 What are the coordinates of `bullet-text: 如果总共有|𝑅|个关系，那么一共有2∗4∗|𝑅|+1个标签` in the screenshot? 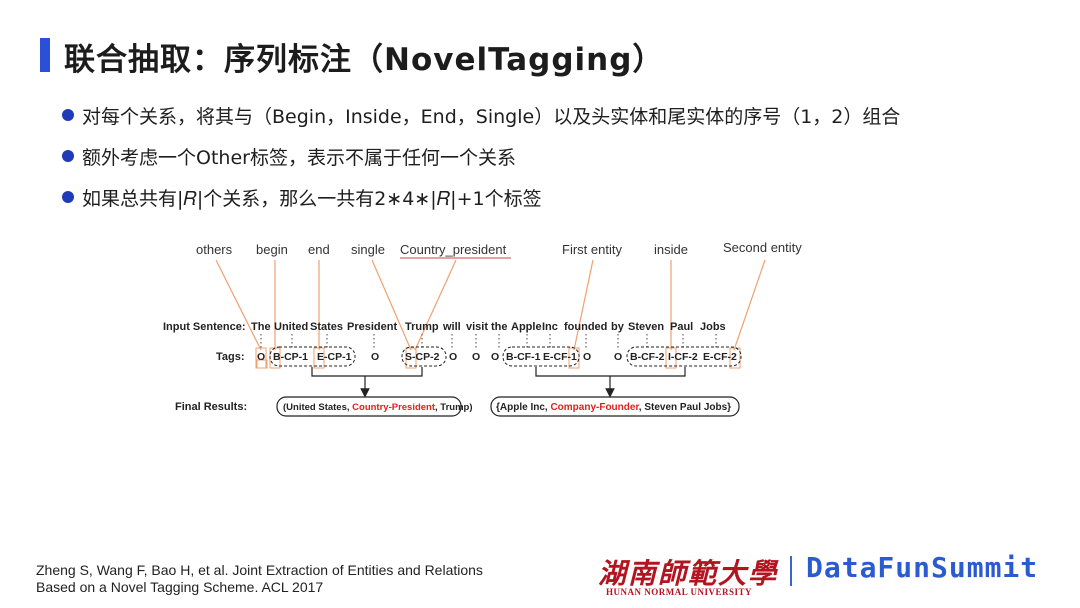 It's located at (312, 199).